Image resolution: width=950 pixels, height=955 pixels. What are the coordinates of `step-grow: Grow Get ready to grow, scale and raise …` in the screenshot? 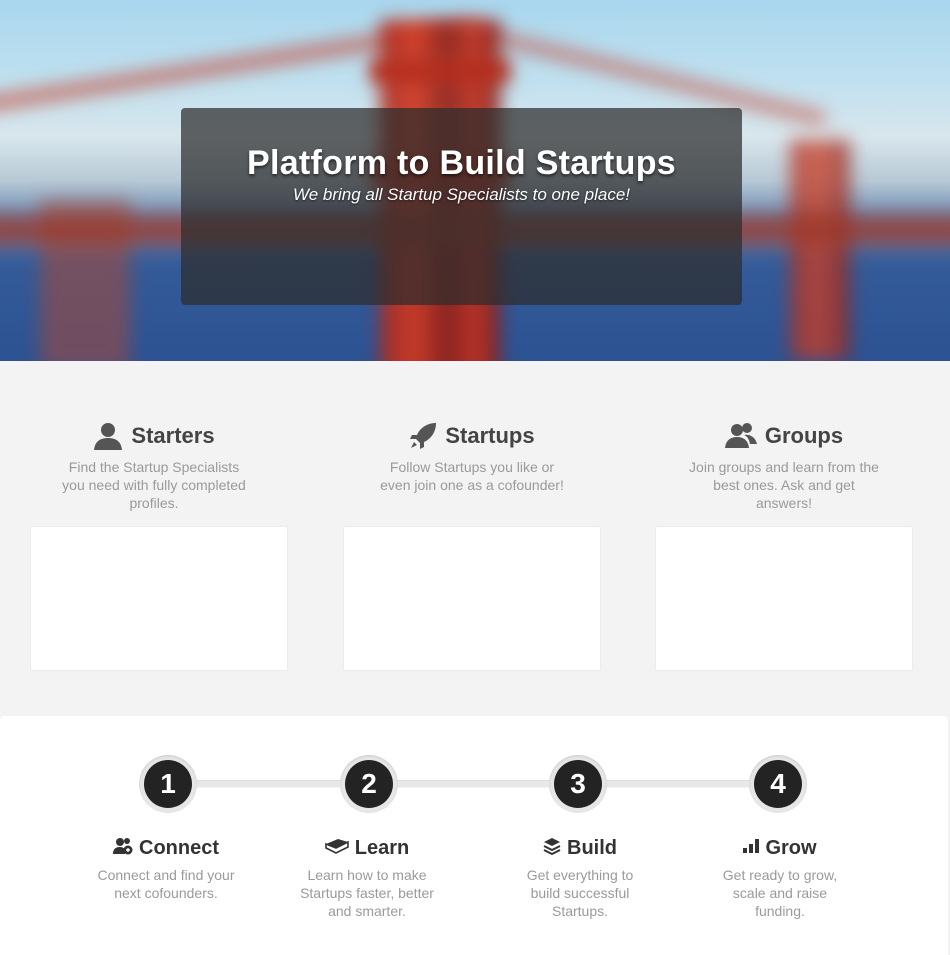 It's located at (780, 878).